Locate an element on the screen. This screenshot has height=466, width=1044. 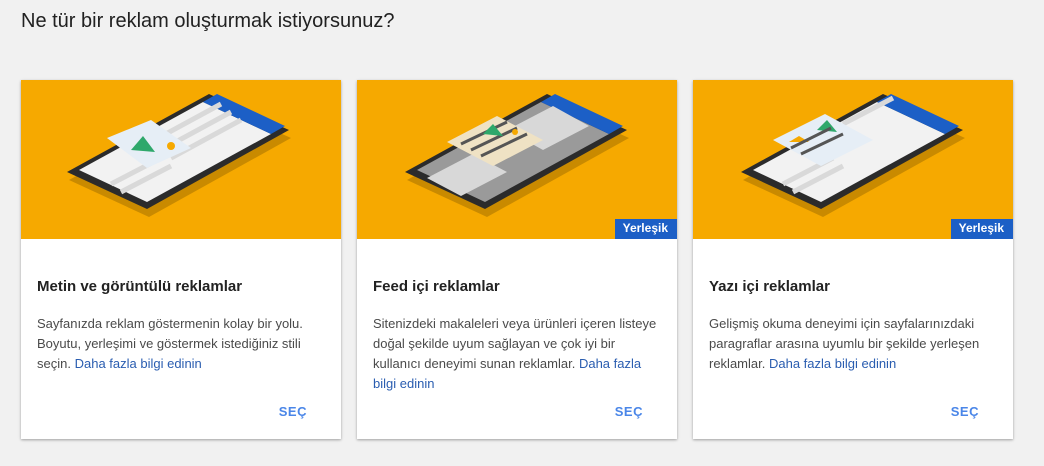
card-hero is located at coordinates (181, 159).